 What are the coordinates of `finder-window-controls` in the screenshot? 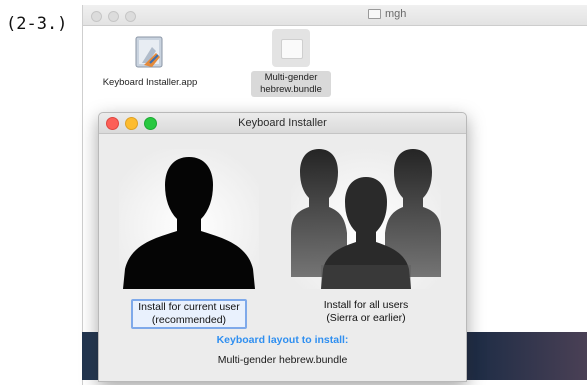 It's located at (113, 16).